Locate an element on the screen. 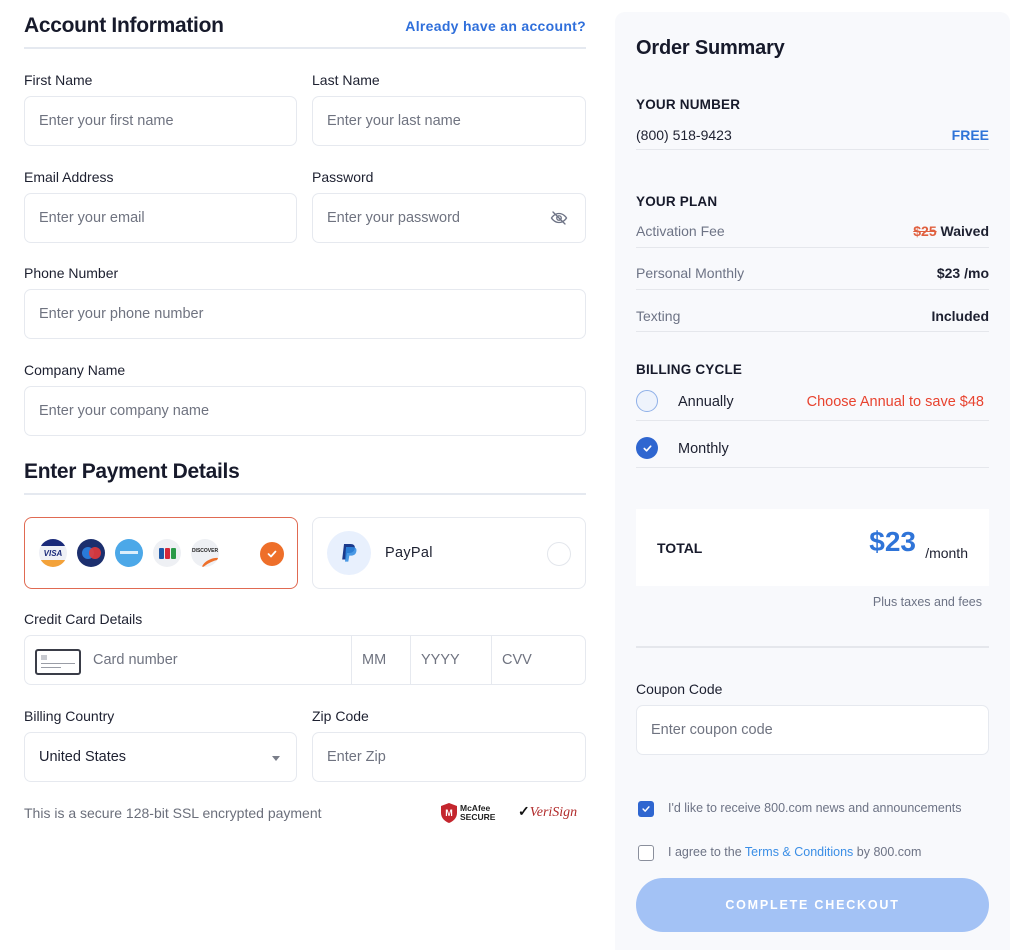 This screenshot has height=950, width=1024. credit-card-label: Credit Card Details is located at coordinates (83, 619).